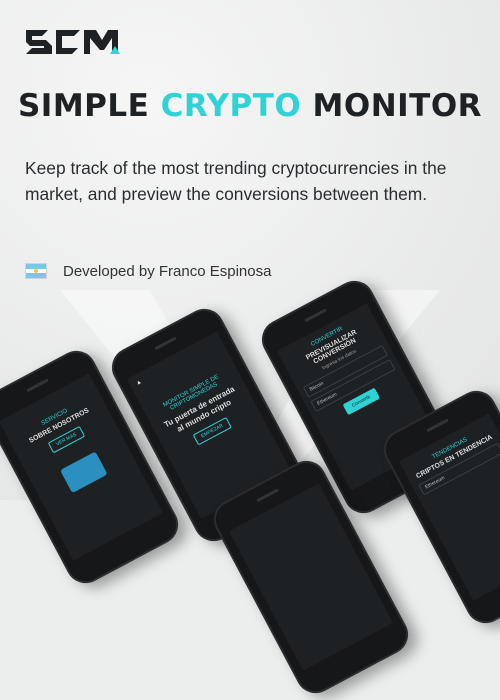  Describe the element at coordinates (73, 42) in the screenshot. I see `scm-logo` at that location.